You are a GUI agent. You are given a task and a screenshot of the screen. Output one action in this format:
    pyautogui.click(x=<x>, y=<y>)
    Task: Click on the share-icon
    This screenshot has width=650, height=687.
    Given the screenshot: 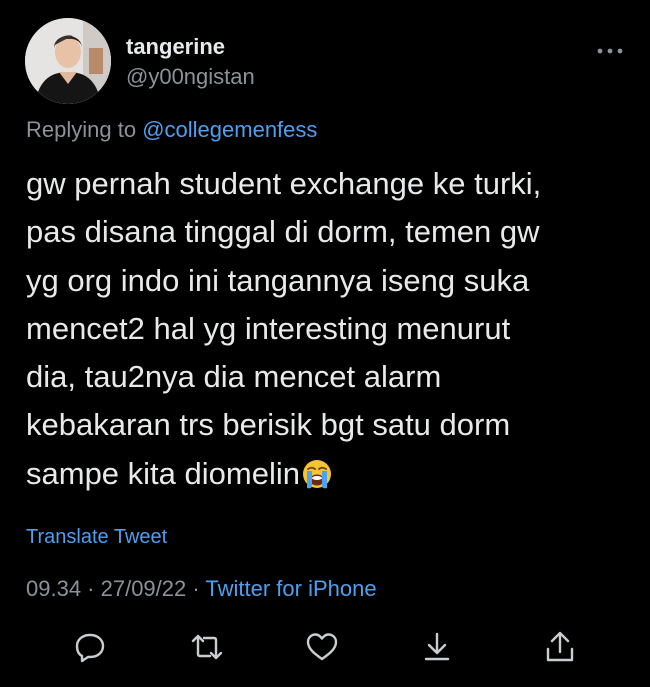 What is the action you would take?
    pyautogui.click(x=560, y=646)
    